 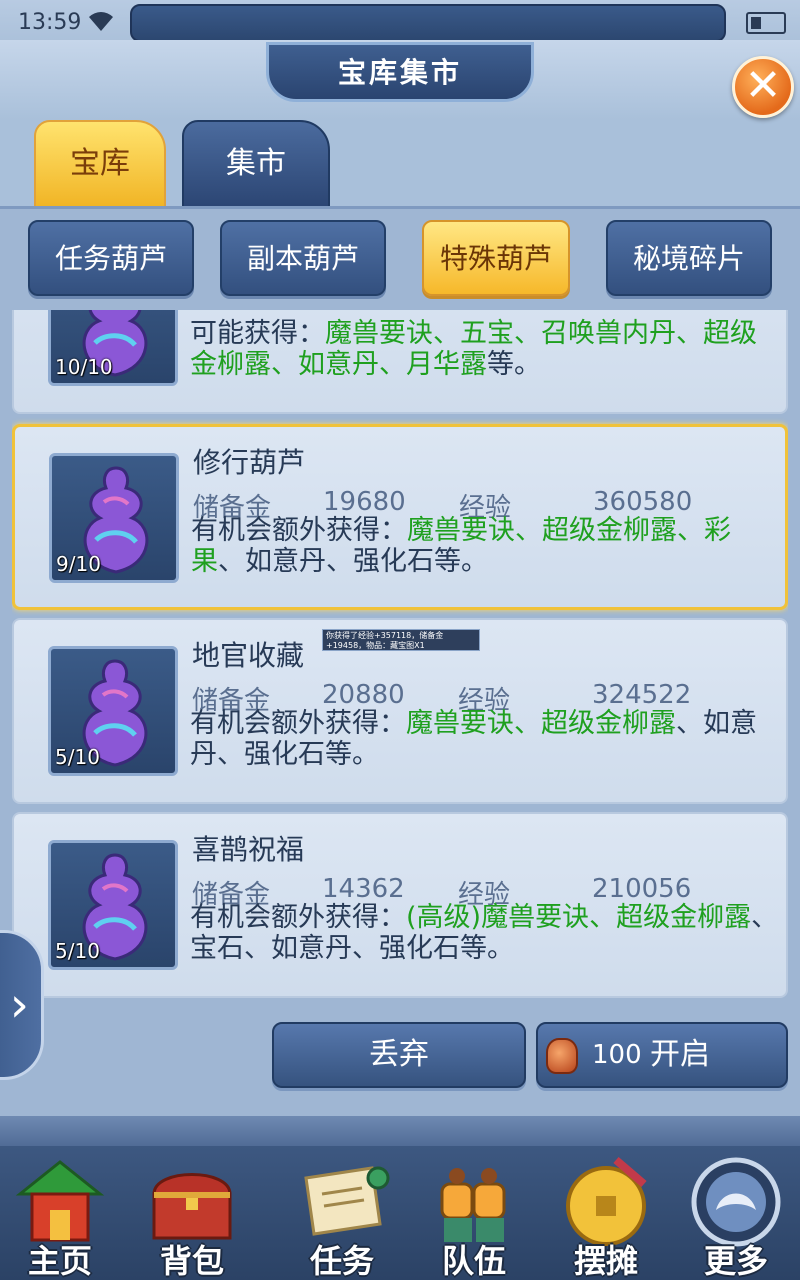 I want to click on close-button: ✕, so click(x=763, y=87).